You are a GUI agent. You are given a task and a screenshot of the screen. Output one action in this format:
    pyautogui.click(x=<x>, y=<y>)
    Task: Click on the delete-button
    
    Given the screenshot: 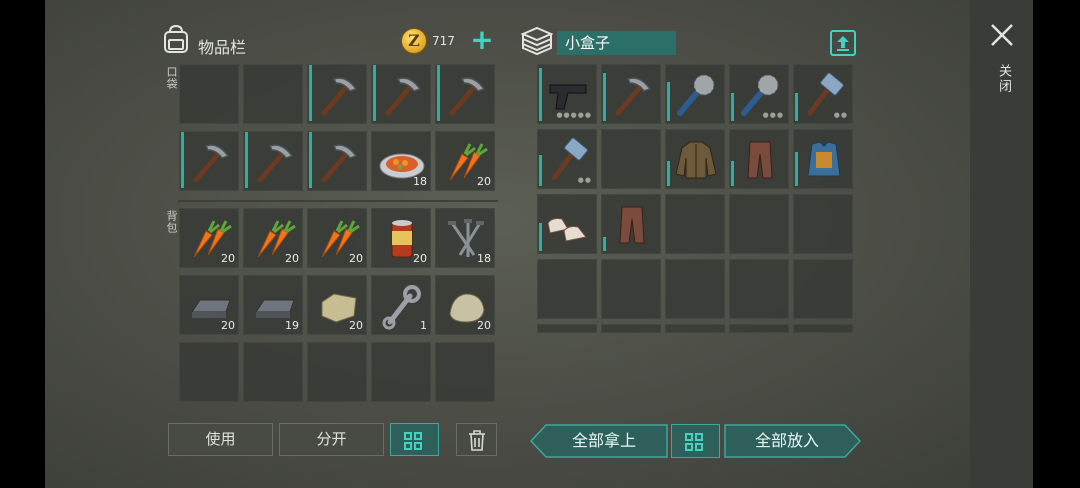 What is the action you would take?
    pyautogui.click(x=476, y=439)
    